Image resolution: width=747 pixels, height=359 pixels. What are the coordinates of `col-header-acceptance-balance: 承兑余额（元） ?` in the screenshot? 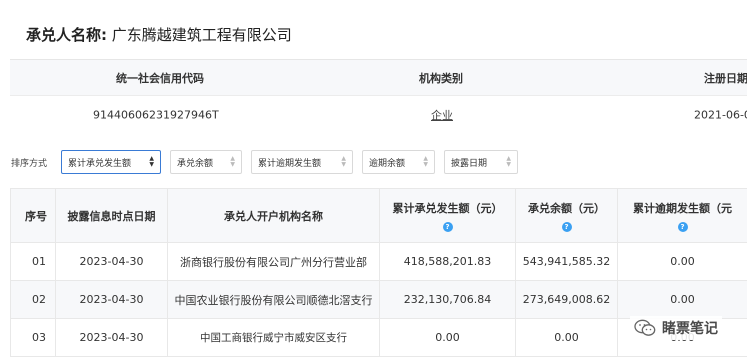 It's located at (567, 215).